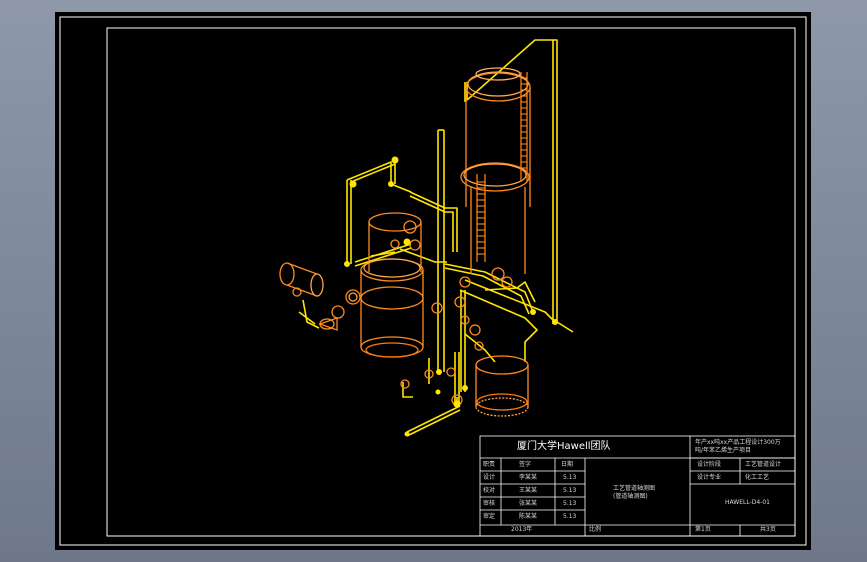 This screenshot has height=562, width=867. What do you see at coordinates (489, 464) in the screenshot?
I see `title-block-col-role: 职责` at bounding box center [489, 464].